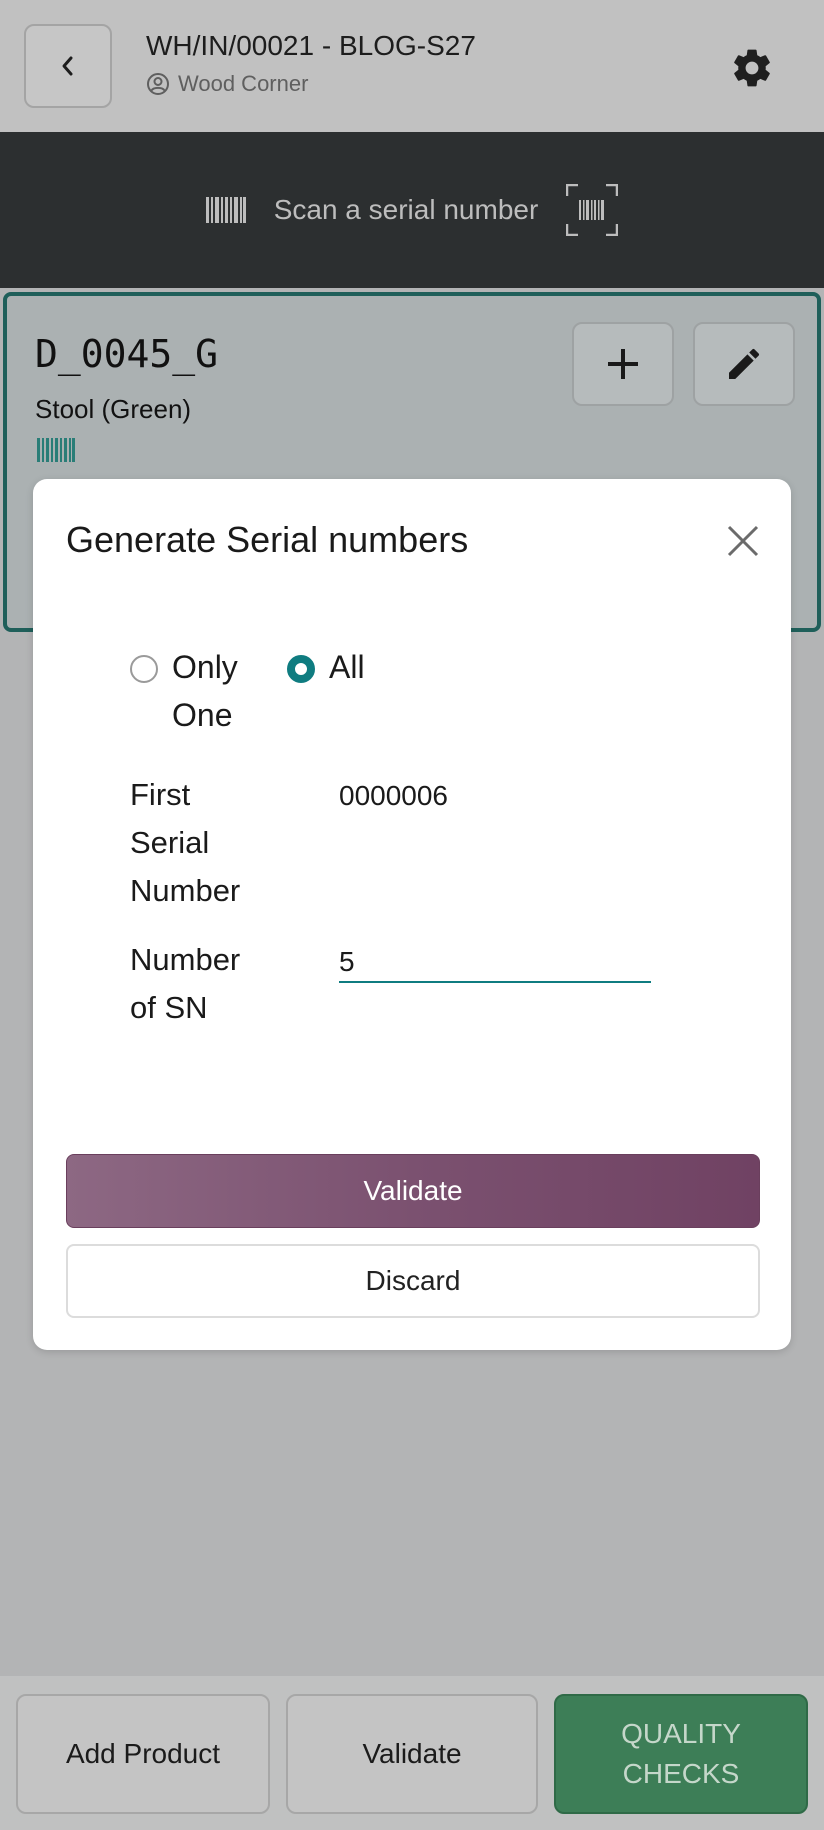 The height and width of the screenshot is (1830, 824). I want to click on quality-checks-button: QUALITY CHECKS, so click(681, 1754).